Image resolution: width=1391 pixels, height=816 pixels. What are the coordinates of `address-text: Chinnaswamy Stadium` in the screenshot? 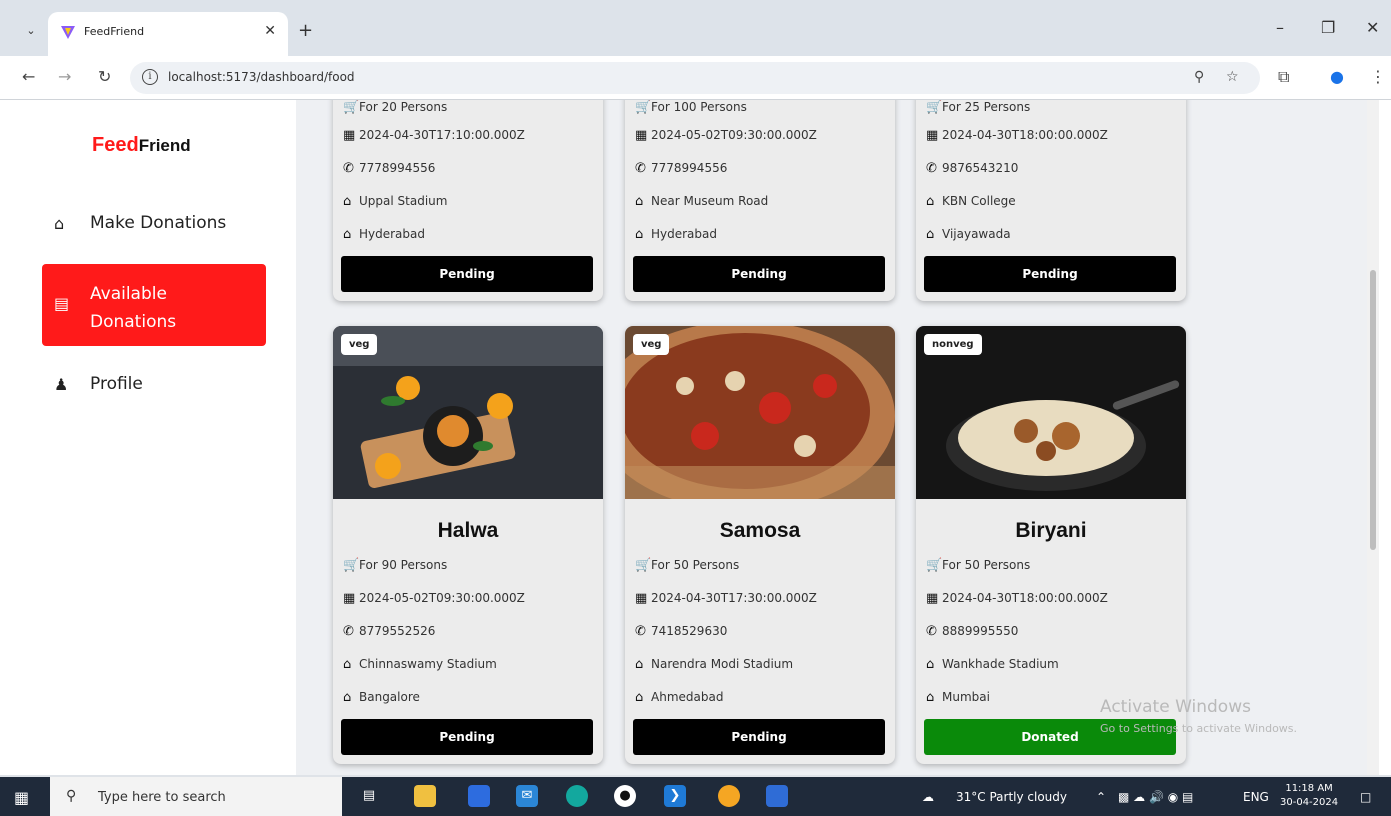 It's located at (428, 664).